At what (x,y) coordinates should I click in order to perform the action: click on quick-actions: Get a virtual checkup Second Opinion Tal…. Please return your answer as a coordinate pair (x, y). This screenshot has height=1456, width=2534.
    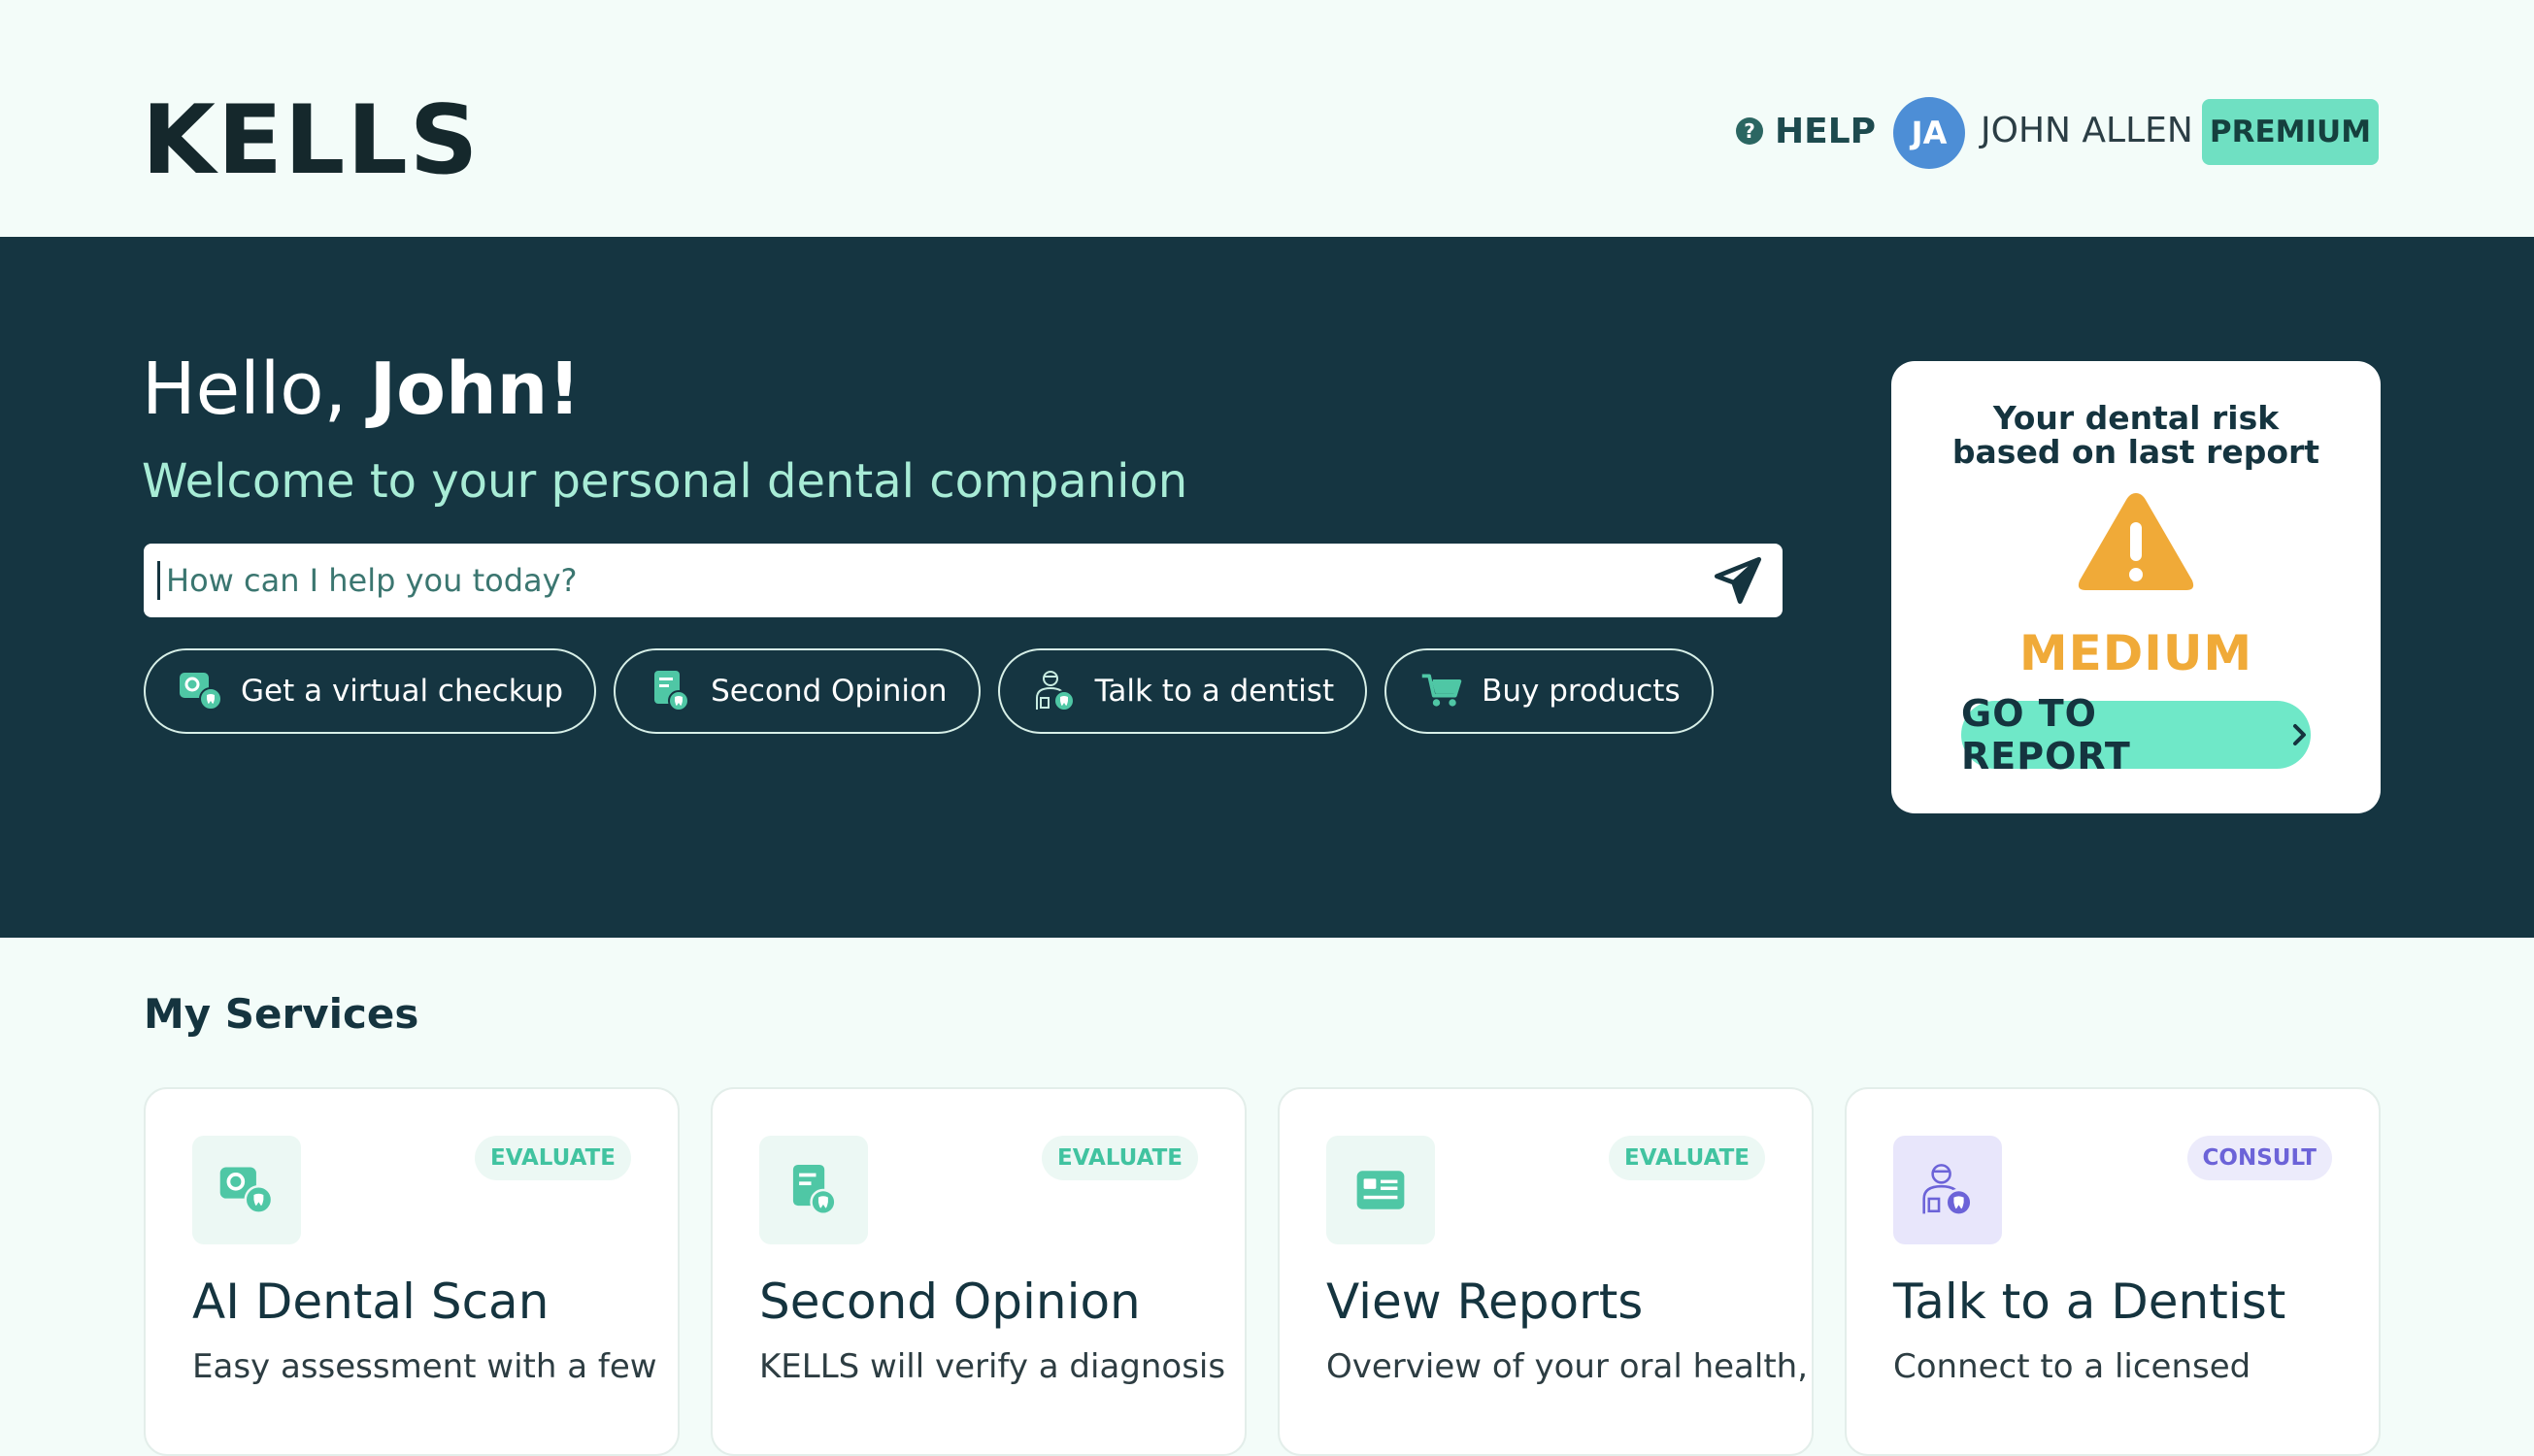
    Looking at the image, I should click on (929, 691).